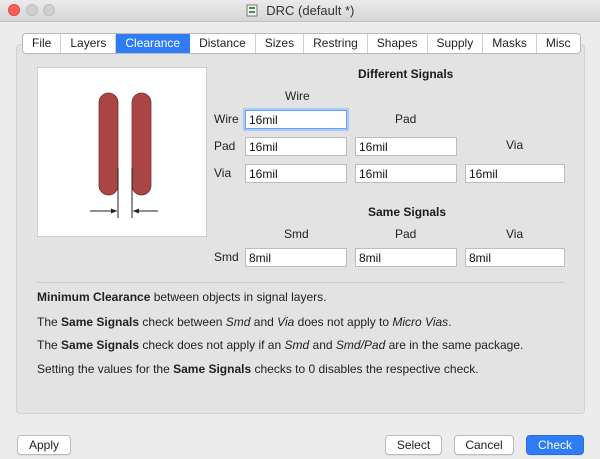 The image size is (600, 459). What do you see at coordinates (406, 234) in the screenshot?
I see `col-header-same-pad: Pad` at bounding box center [406, 234].